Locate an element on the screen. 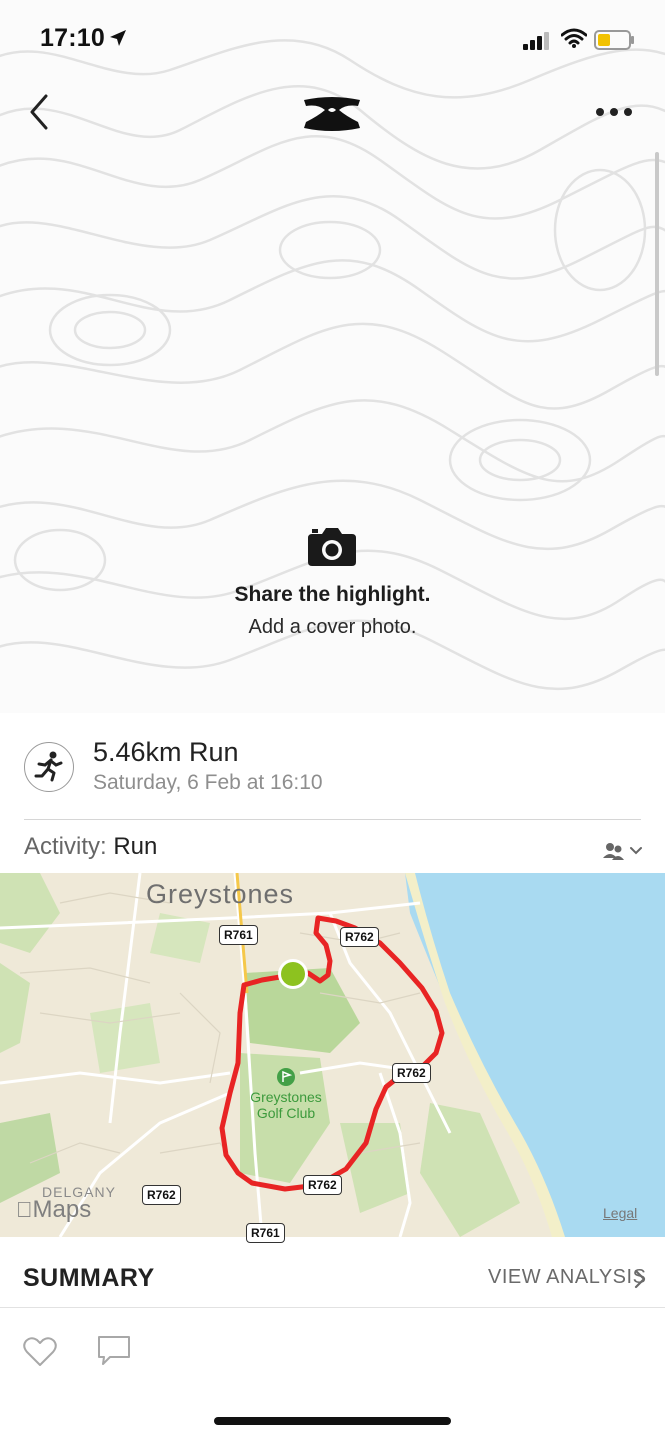  location-arrow-icon is located at coordinates (118, 38).